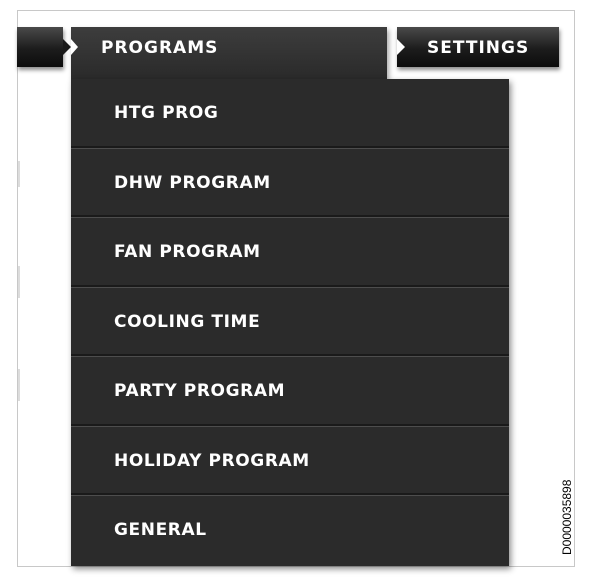 The width and height of the screenshot is (593, 577). Describe the element at coordinates (166, 113) in the screenshot. I see `menu-item-label: HTG PROG` at that location.